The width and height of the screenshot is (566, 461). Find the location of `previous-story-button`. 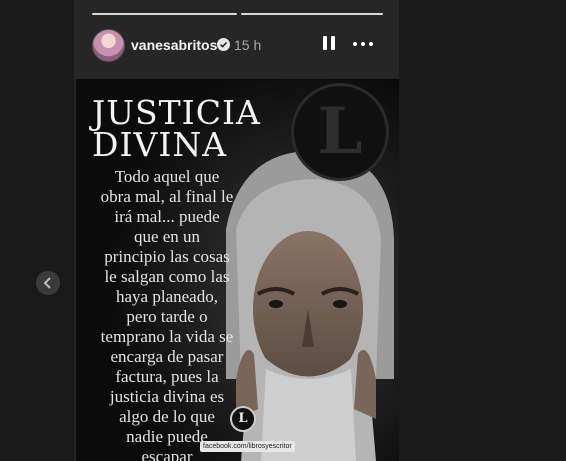

previous-story-button is located at coordinates (48, 283).